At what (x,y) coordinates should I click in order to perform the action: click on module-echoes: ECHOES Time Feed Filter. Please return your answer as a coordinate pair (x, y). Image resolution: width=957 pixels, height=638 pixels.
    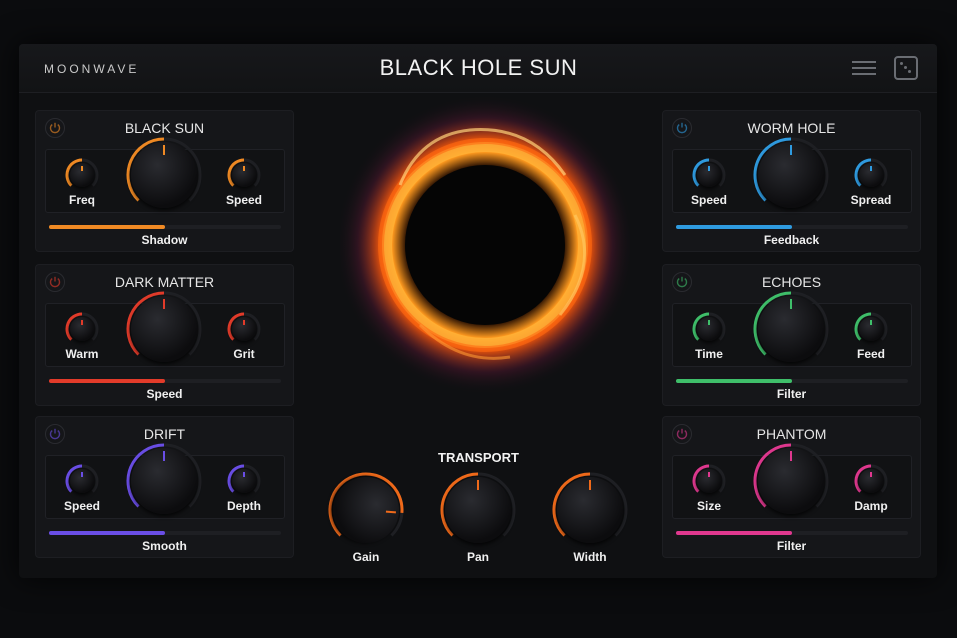
    Looking at the image, I should click on (791, 335).